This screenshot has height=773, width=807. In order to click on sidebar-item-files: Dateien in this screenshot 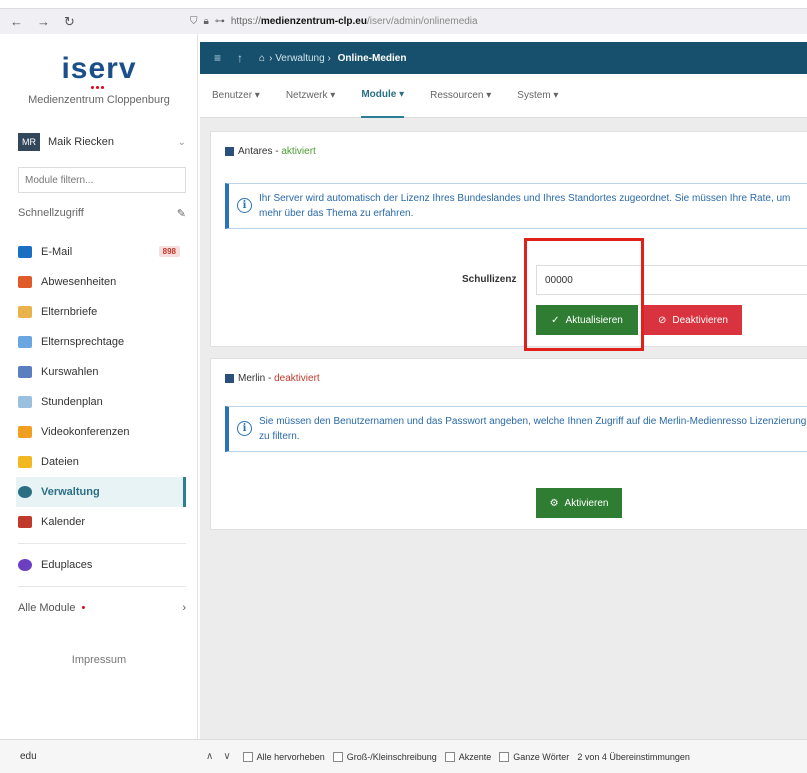, I will do `click(102, 462)`.